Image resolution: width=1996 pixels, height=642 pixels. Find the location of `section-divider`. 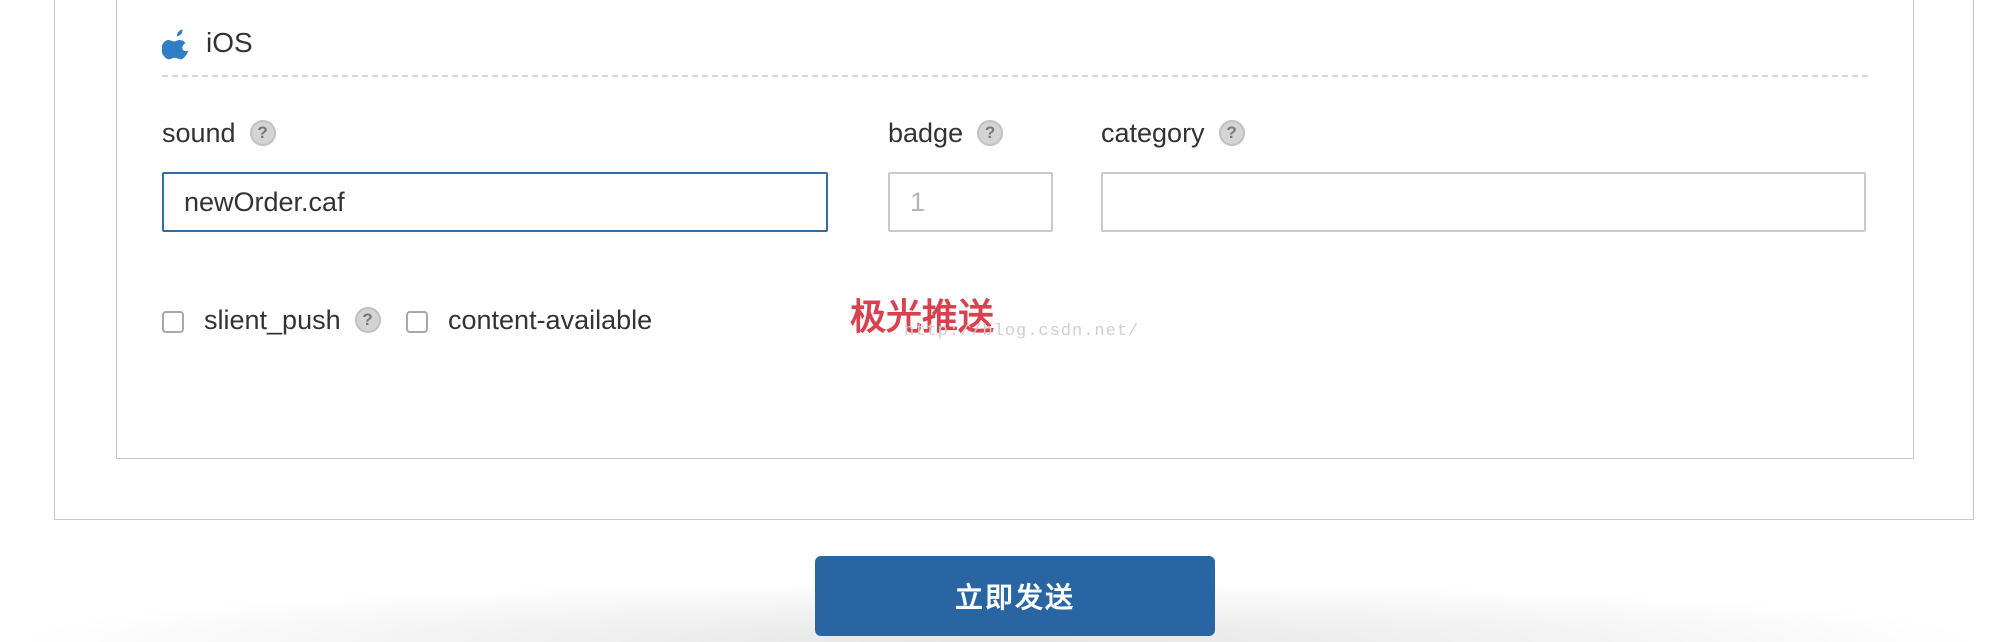

section-divider is located at coordinates (1015, 76).